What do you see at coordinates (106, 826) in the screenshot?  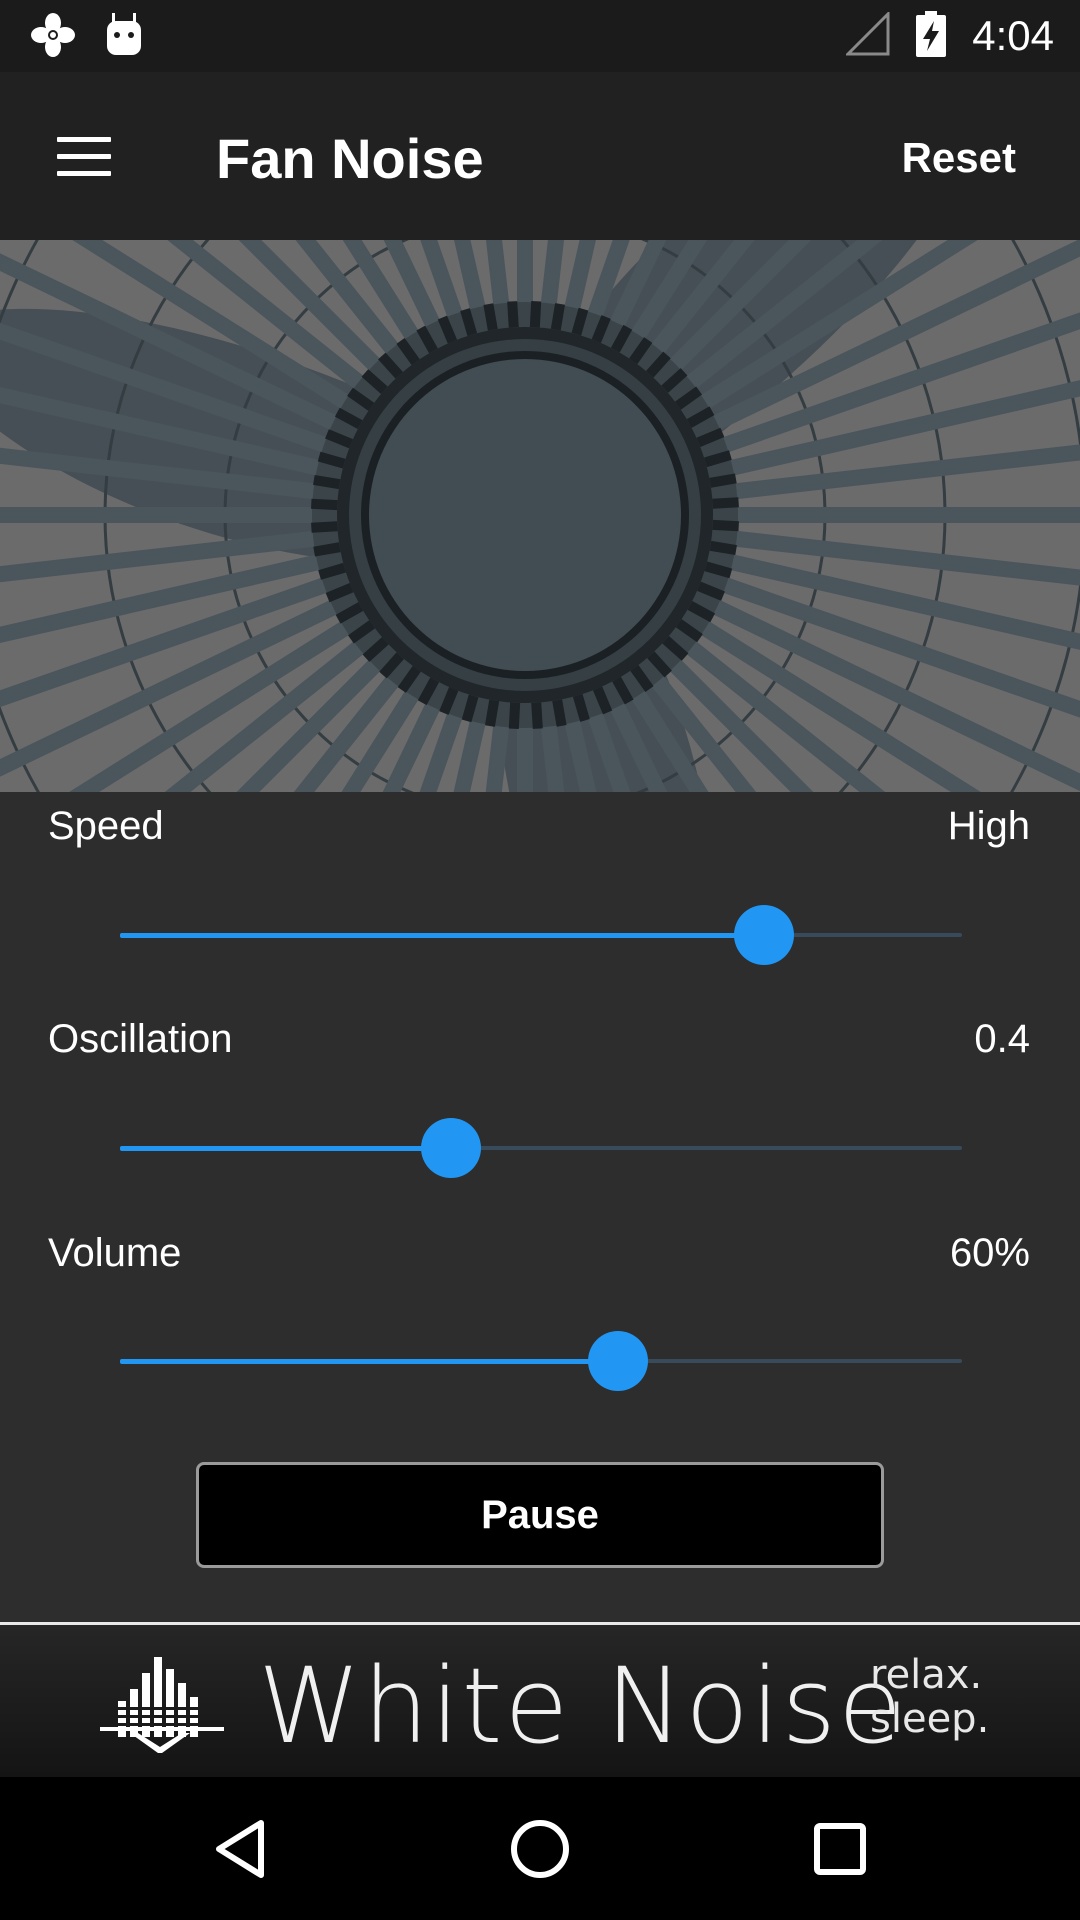 I see `speed-label: Speed` at bounding box center [106, 826].